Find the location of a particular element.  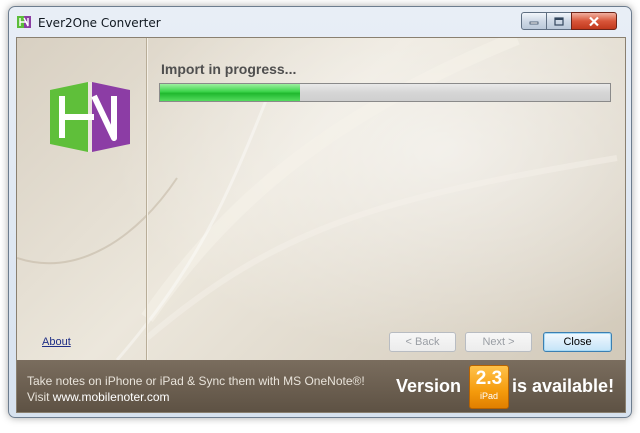

maximize-button is located at coordinates (559, 21).